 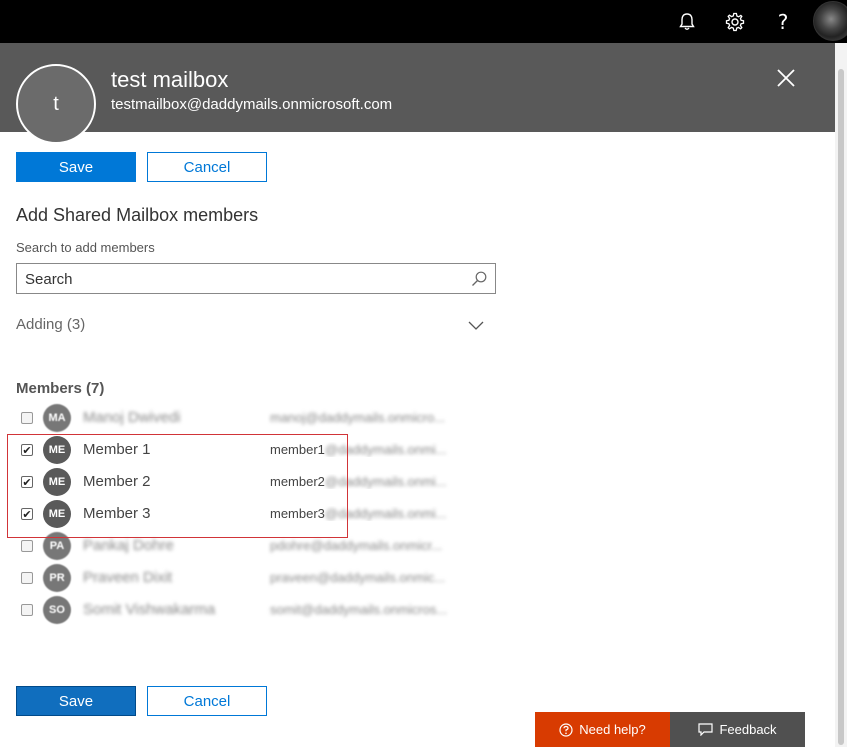 I want to click on member-name: Manoj Dwivedi, so click(x=132, y=417).